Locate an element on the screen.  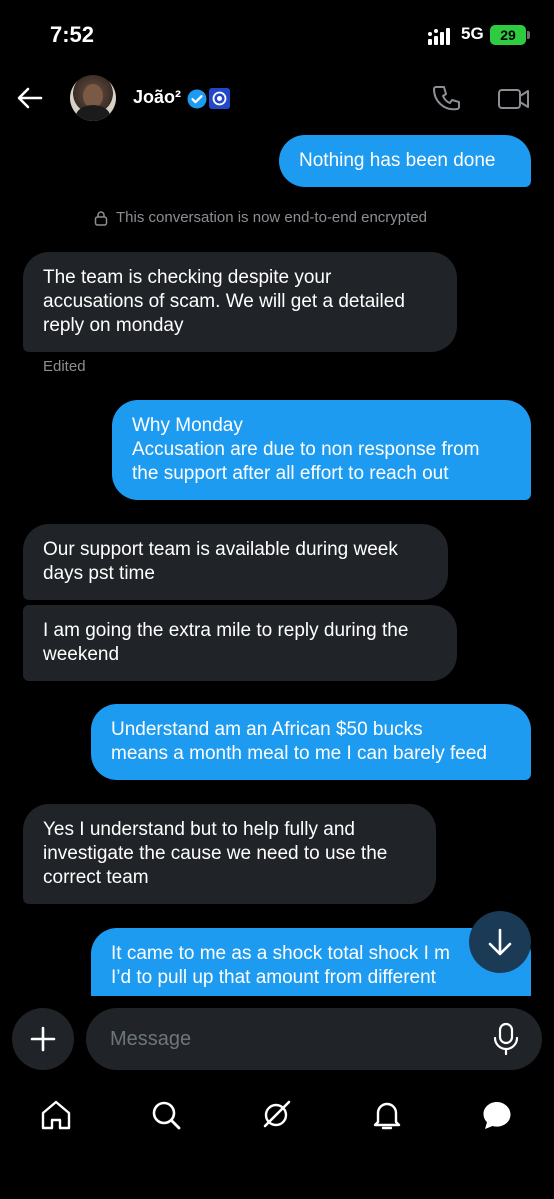
home-icon is located at coordinates (56, 1115).